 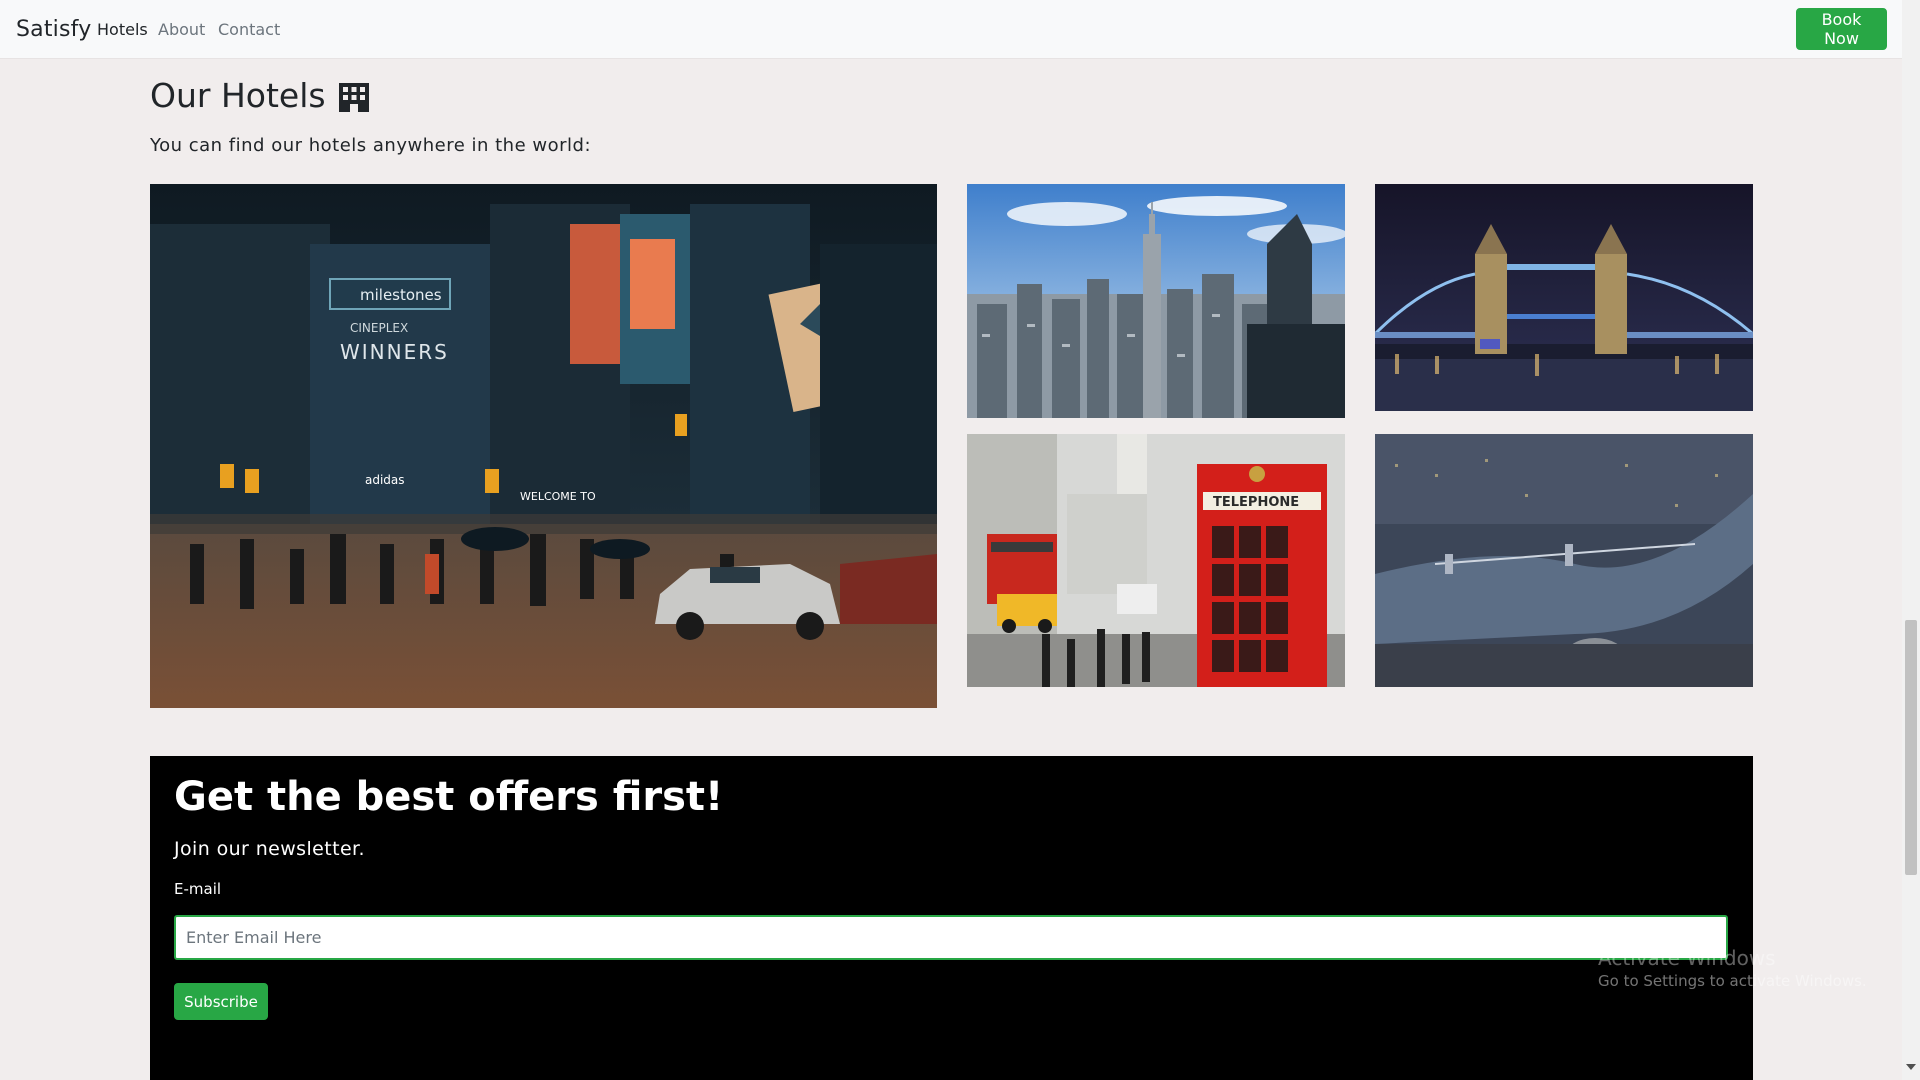 What do you see at coordinates (181, 29) in the screenshot?
I see `nav-link-about: About` at bounding box center [181, 29].